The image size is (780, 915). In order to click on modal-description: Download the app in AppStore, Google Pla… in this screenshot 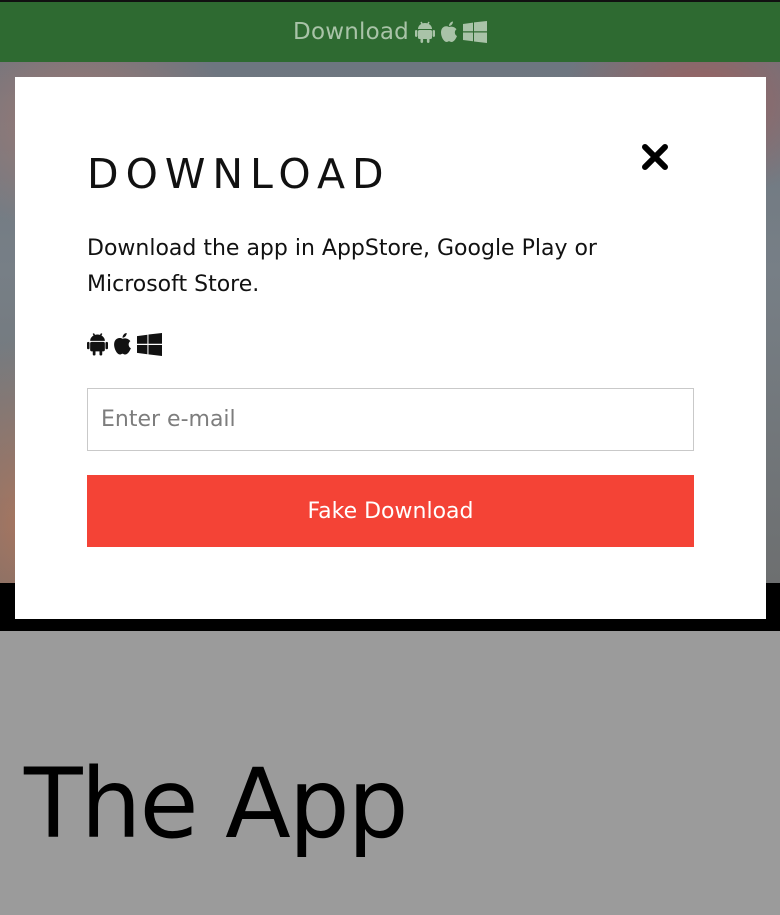, I will do `click(342, 266)`.